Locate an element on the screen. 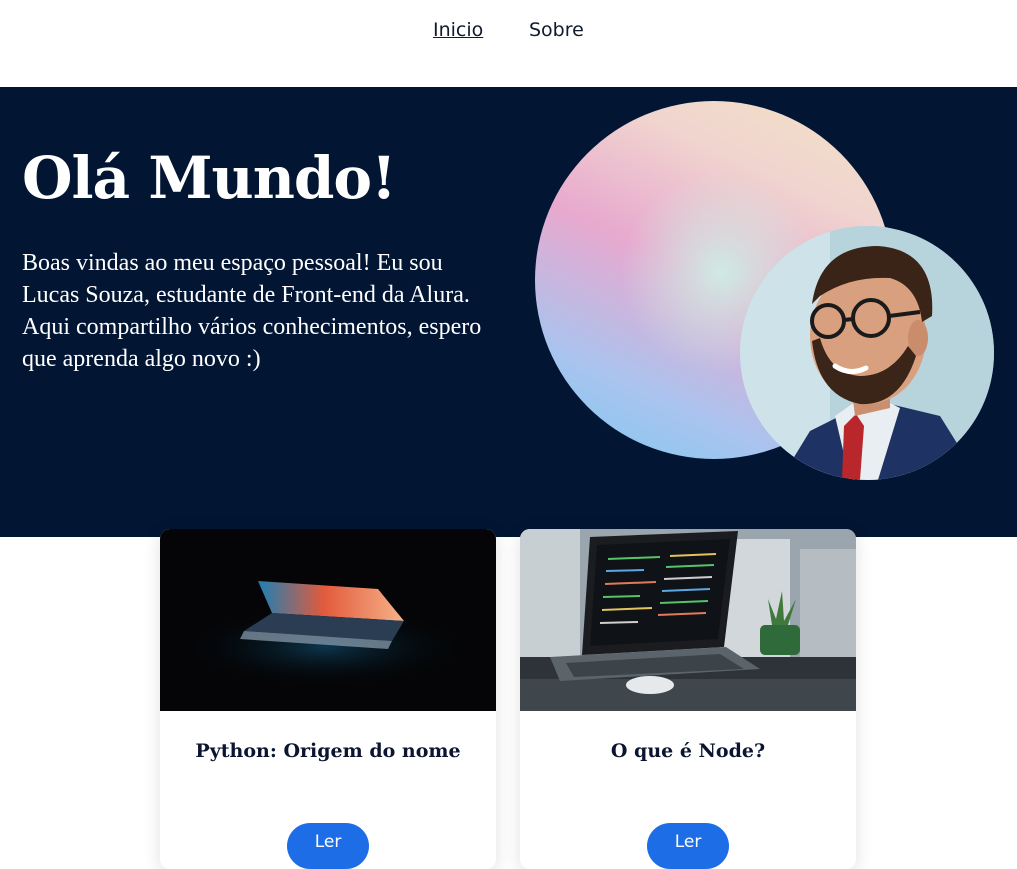 The height and width of the screenshot is (869, 1017). card-title: O que é Node? is located at coordinates (688, 751).